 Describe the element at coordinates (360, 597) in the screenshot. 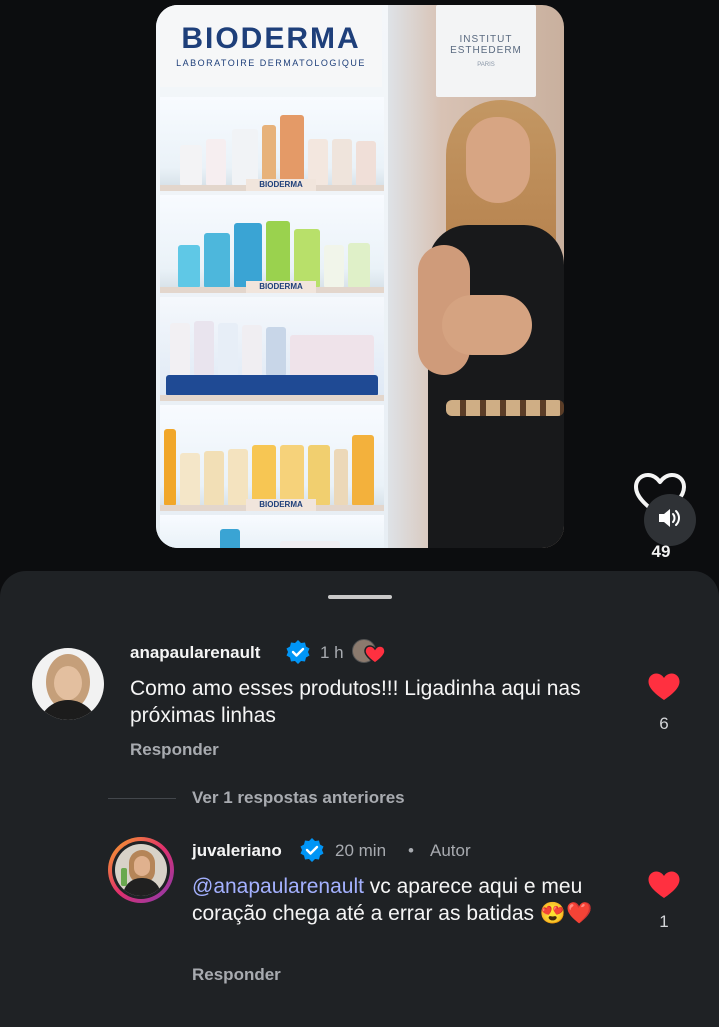

I see `sheet-drag-handle` at that location.